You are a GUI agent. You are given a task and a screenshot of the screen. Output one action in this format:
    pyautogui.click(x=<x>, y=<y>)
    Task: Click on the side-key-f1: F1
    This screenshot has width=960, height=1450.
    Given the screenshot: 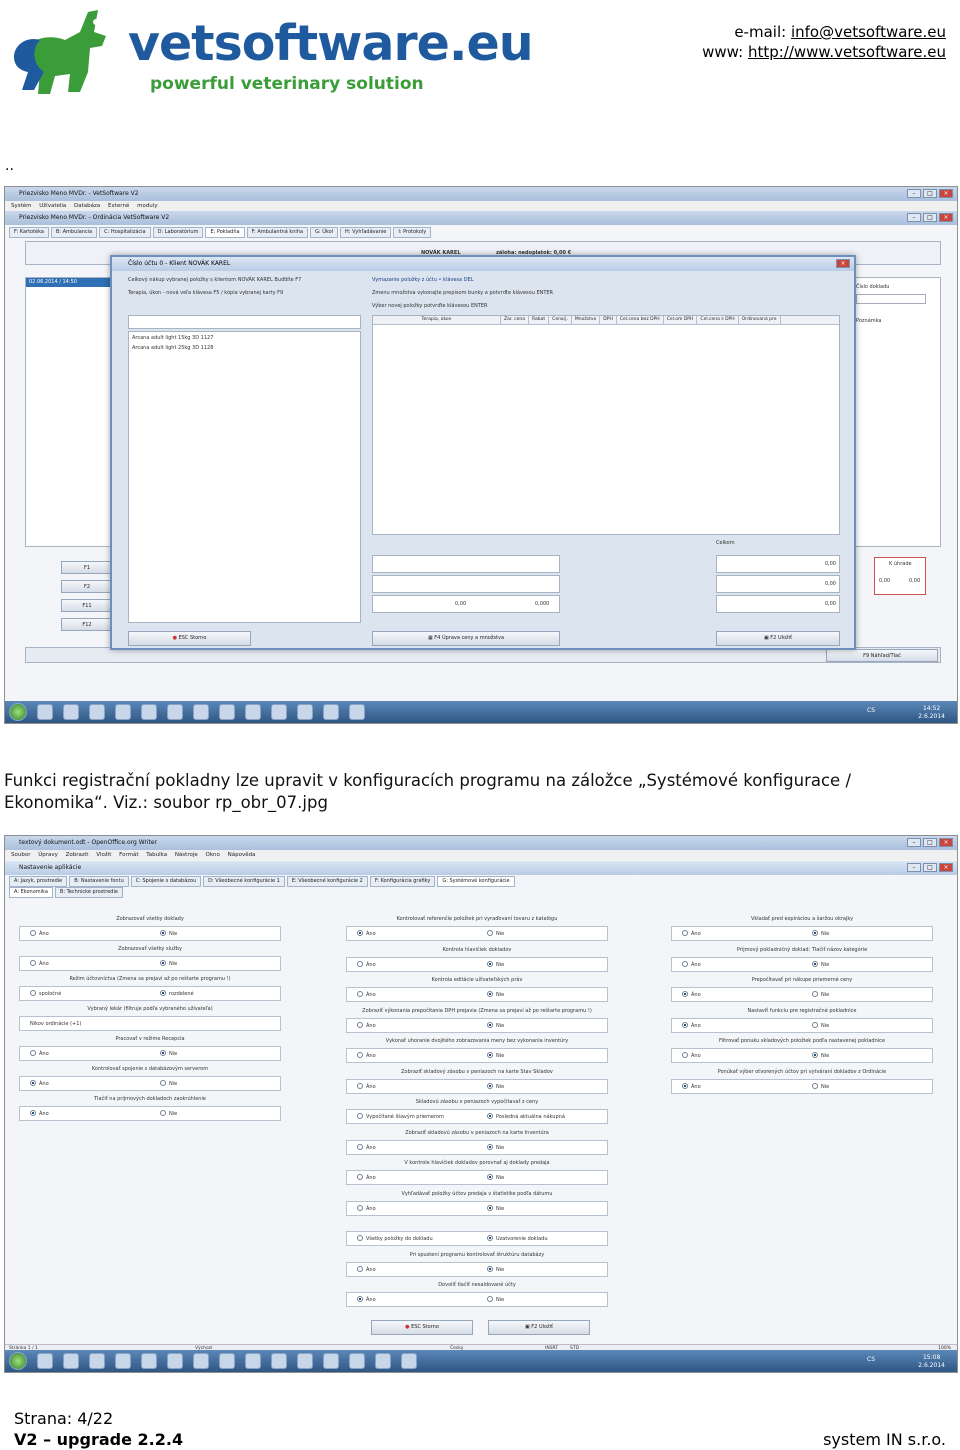 What is the action you would take?
    pyautogui.click(x=87, y=567)
    